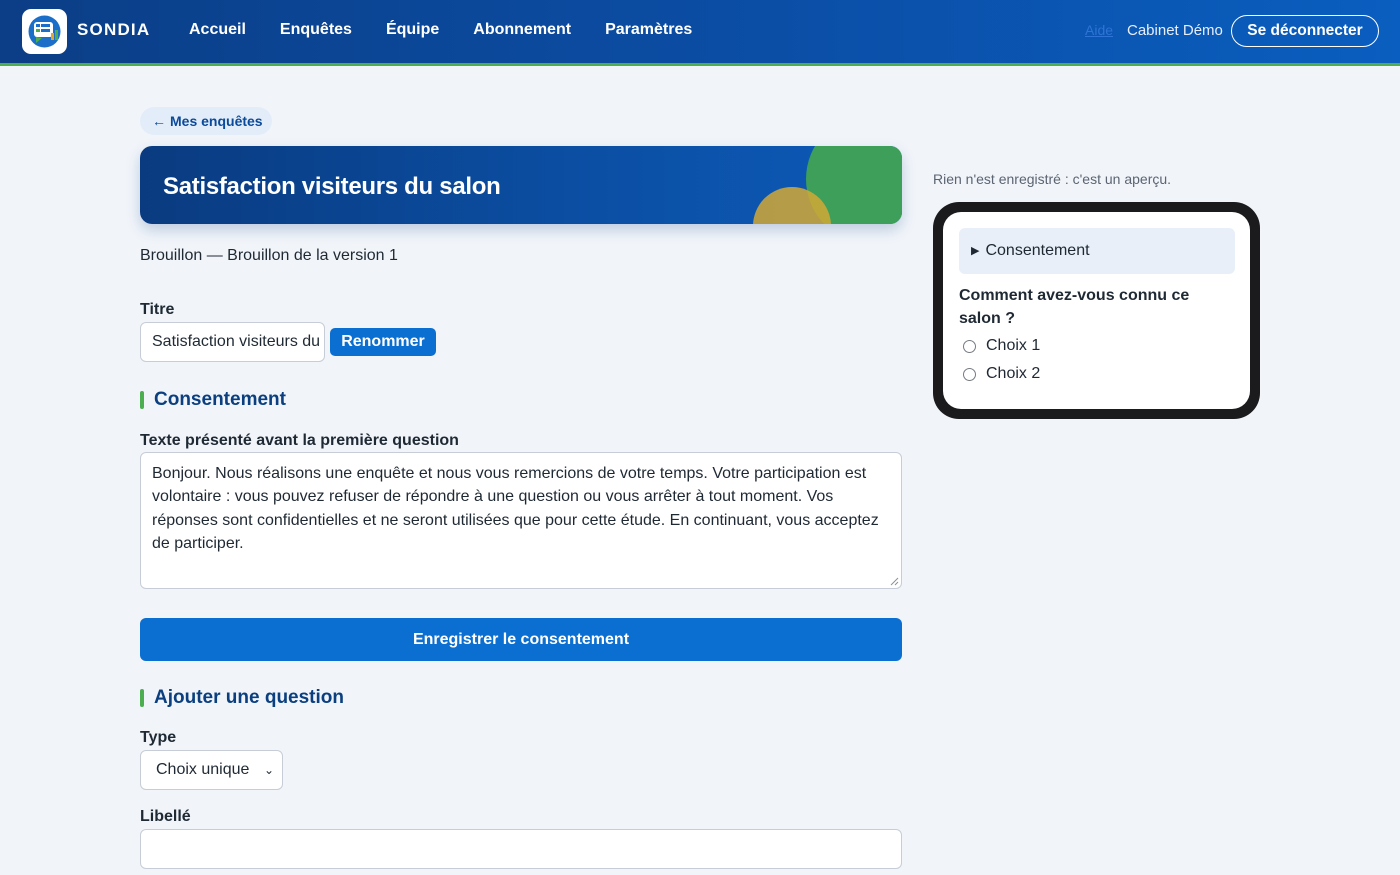 This screenshot has height=875, width=1400. I want to click on type-field-label: Type, so click(158, 737).